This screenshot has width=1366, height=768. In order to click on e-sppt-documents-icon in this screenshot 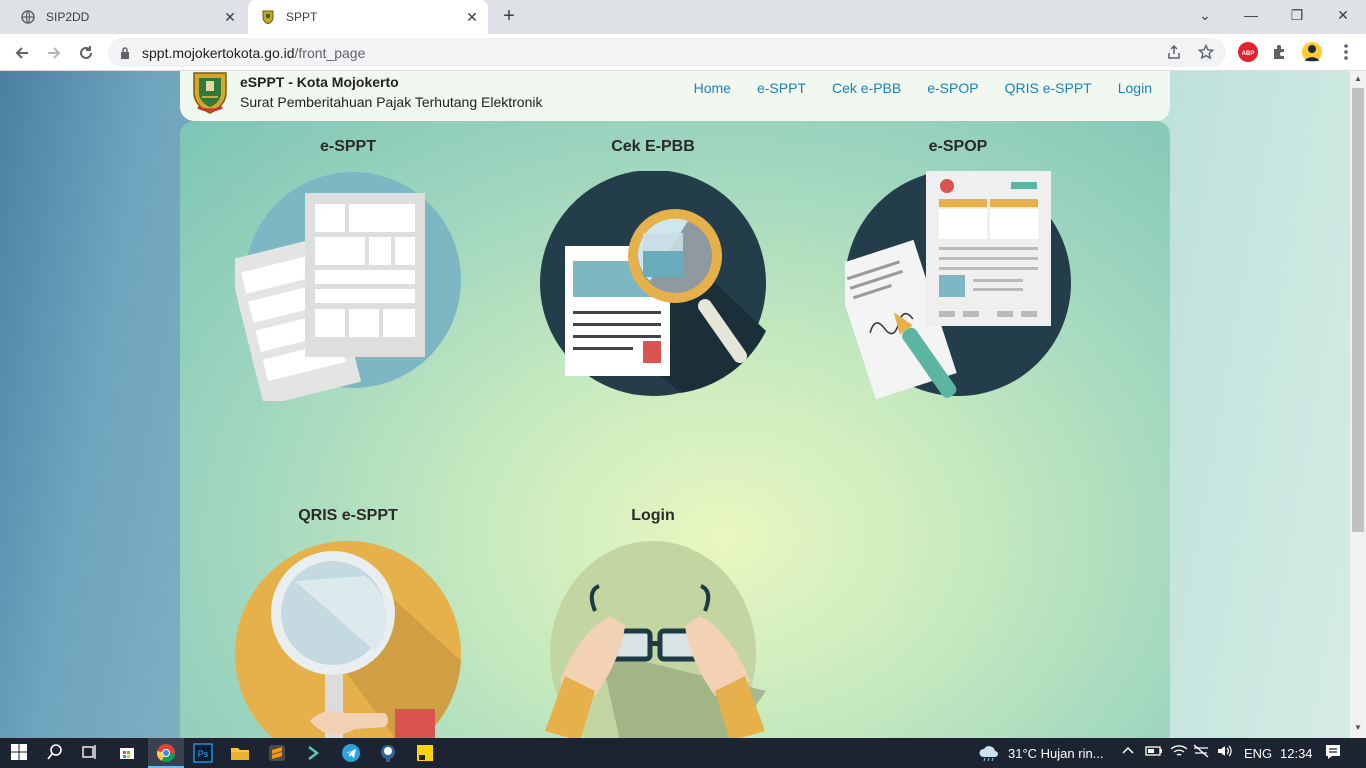, I will do `click(346, 288)`.